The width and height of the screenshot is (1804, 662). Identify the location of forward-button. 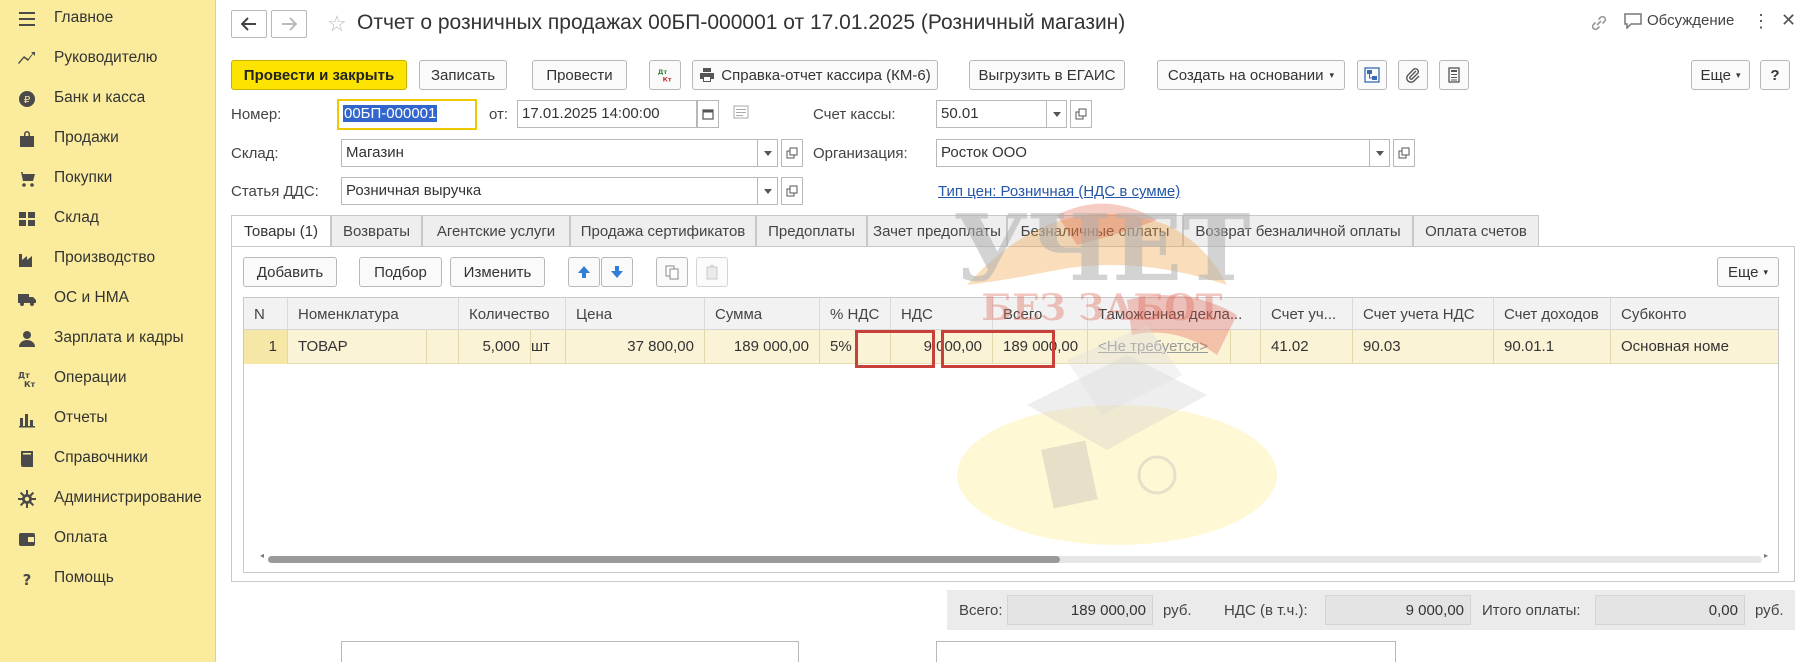
(289, 24).